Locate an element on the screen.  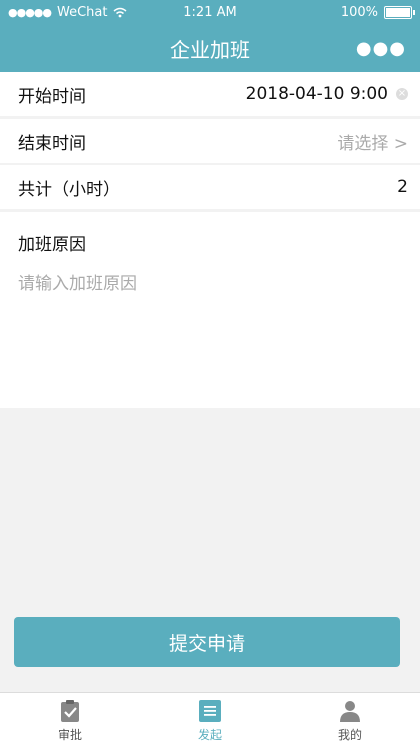
total-hours-label: 共计（小时） is located at coordinates (69, 189).